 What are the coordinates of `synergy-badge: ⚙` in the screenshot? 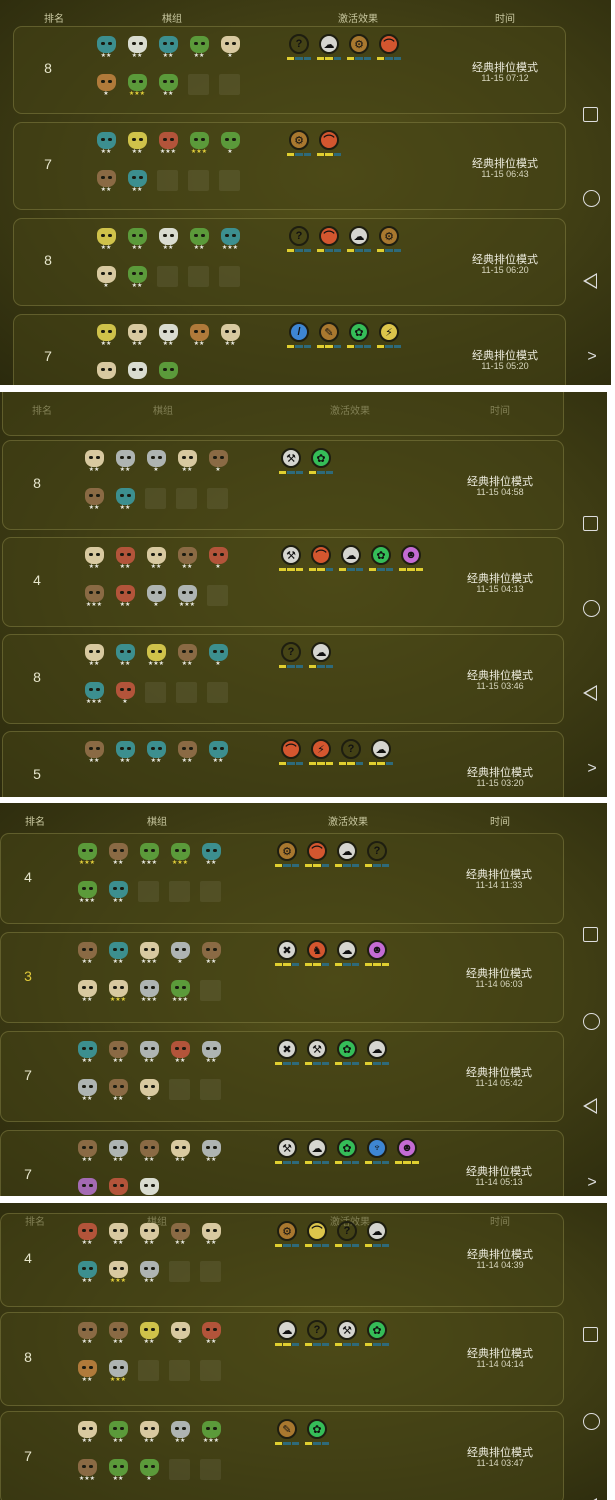 It's located at (359, 49).